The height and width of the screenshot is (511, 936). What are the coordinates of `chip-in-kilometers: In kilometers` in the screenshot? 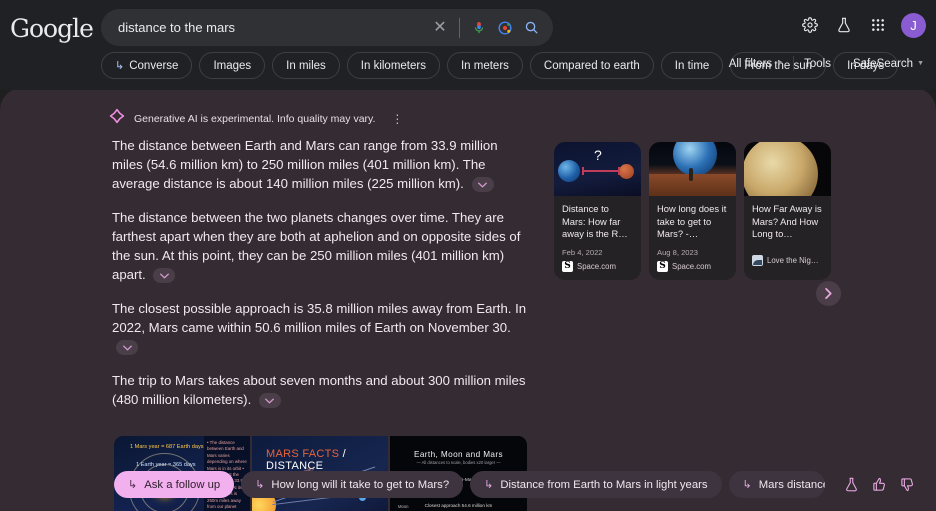 It's located at (393, 65).